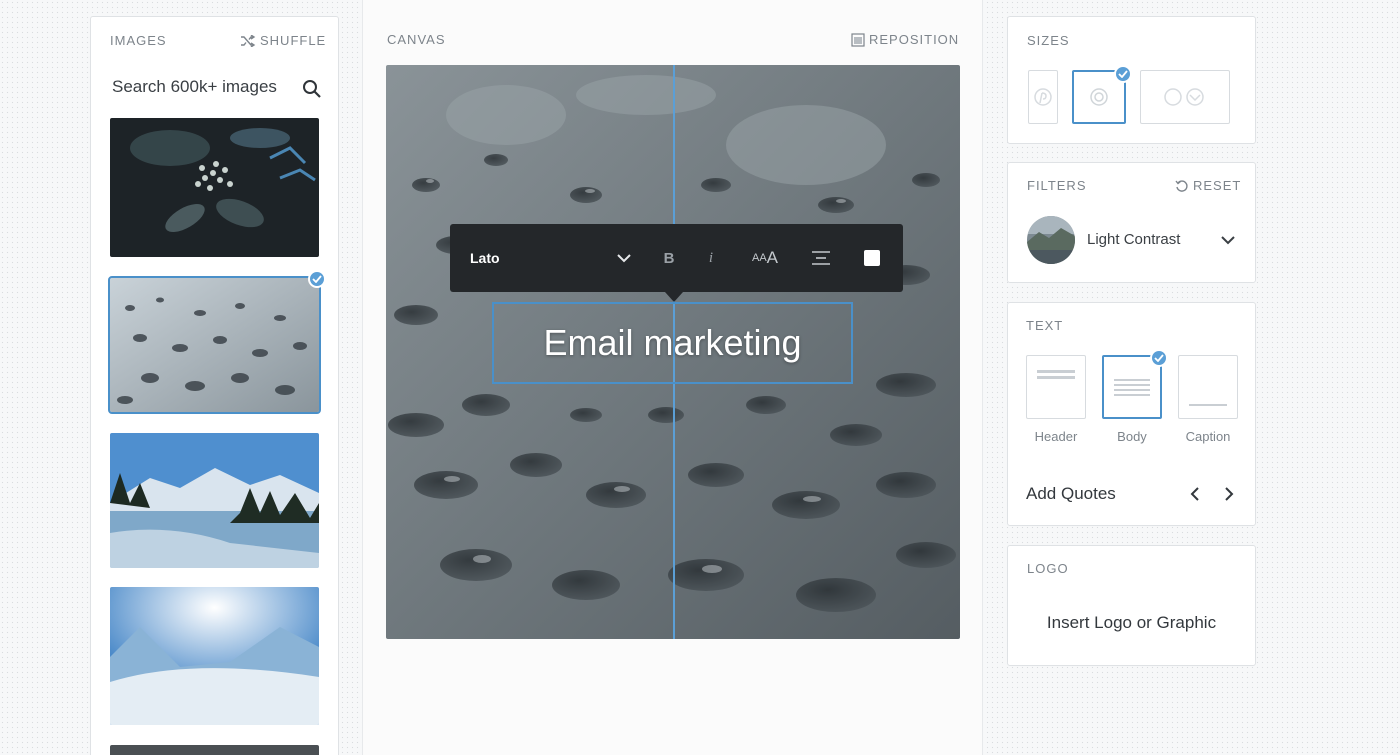 The height and width of the screenshot is (755, 1400). Describe the element at coordinates (485, 258) in the screenshot. I see `font-select-value: Lato` at that location.